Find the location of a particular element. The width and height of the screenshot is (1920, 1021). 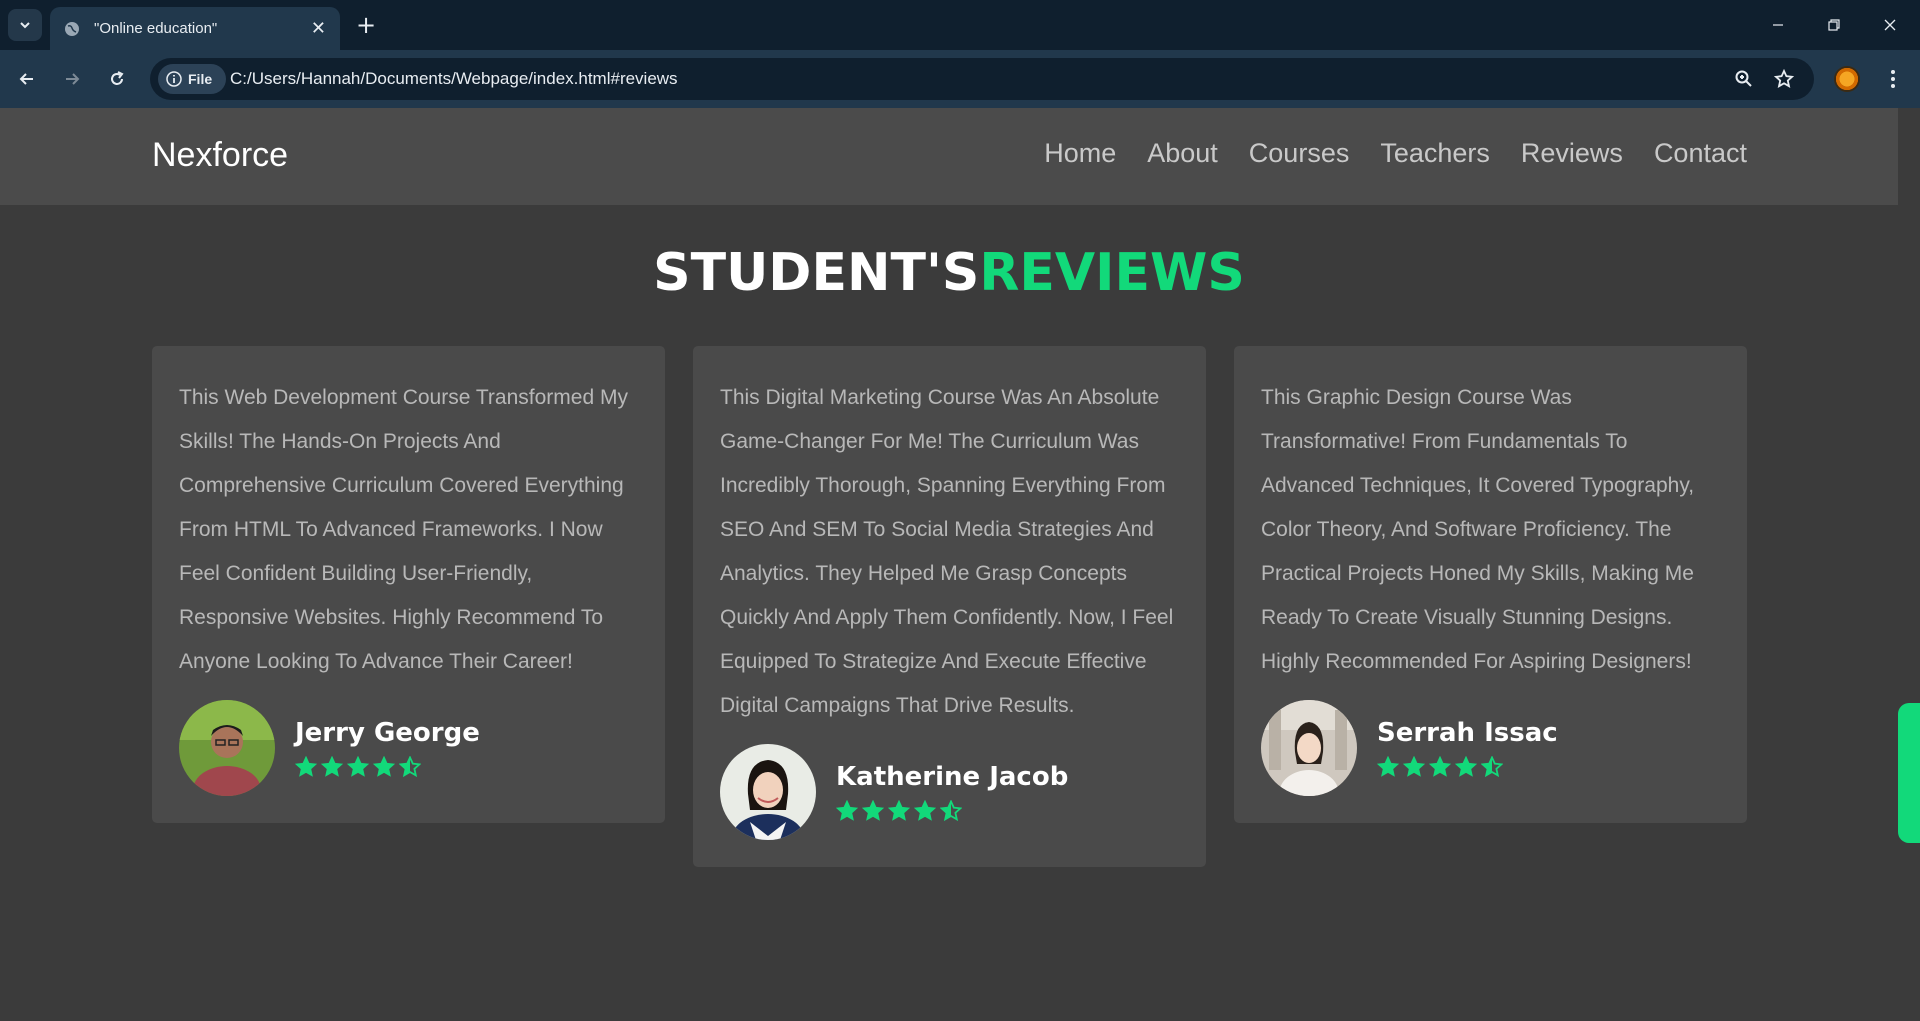

new-tab-button: + is located at coordinates (366, 25).